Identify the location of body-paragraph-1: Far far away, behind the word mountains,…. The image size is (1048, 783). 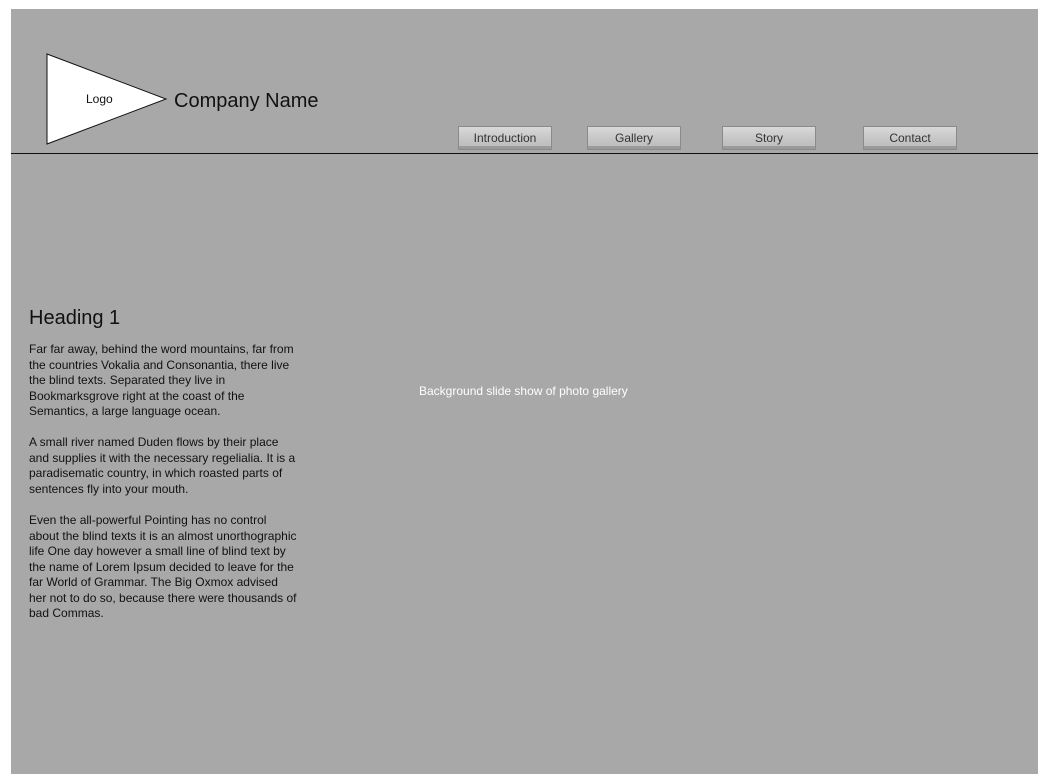
(161, 380).